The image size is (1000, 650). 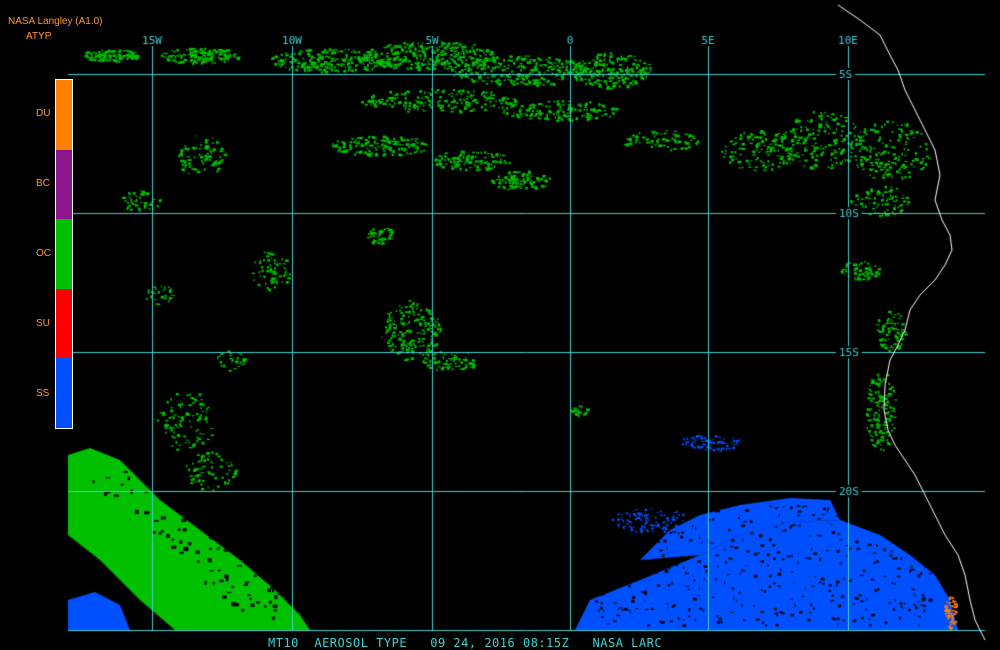 What do you see at coordinates (64, 393) in the screenshot?
I see `legend-swatch-ss` at bounding box center [64, 393].